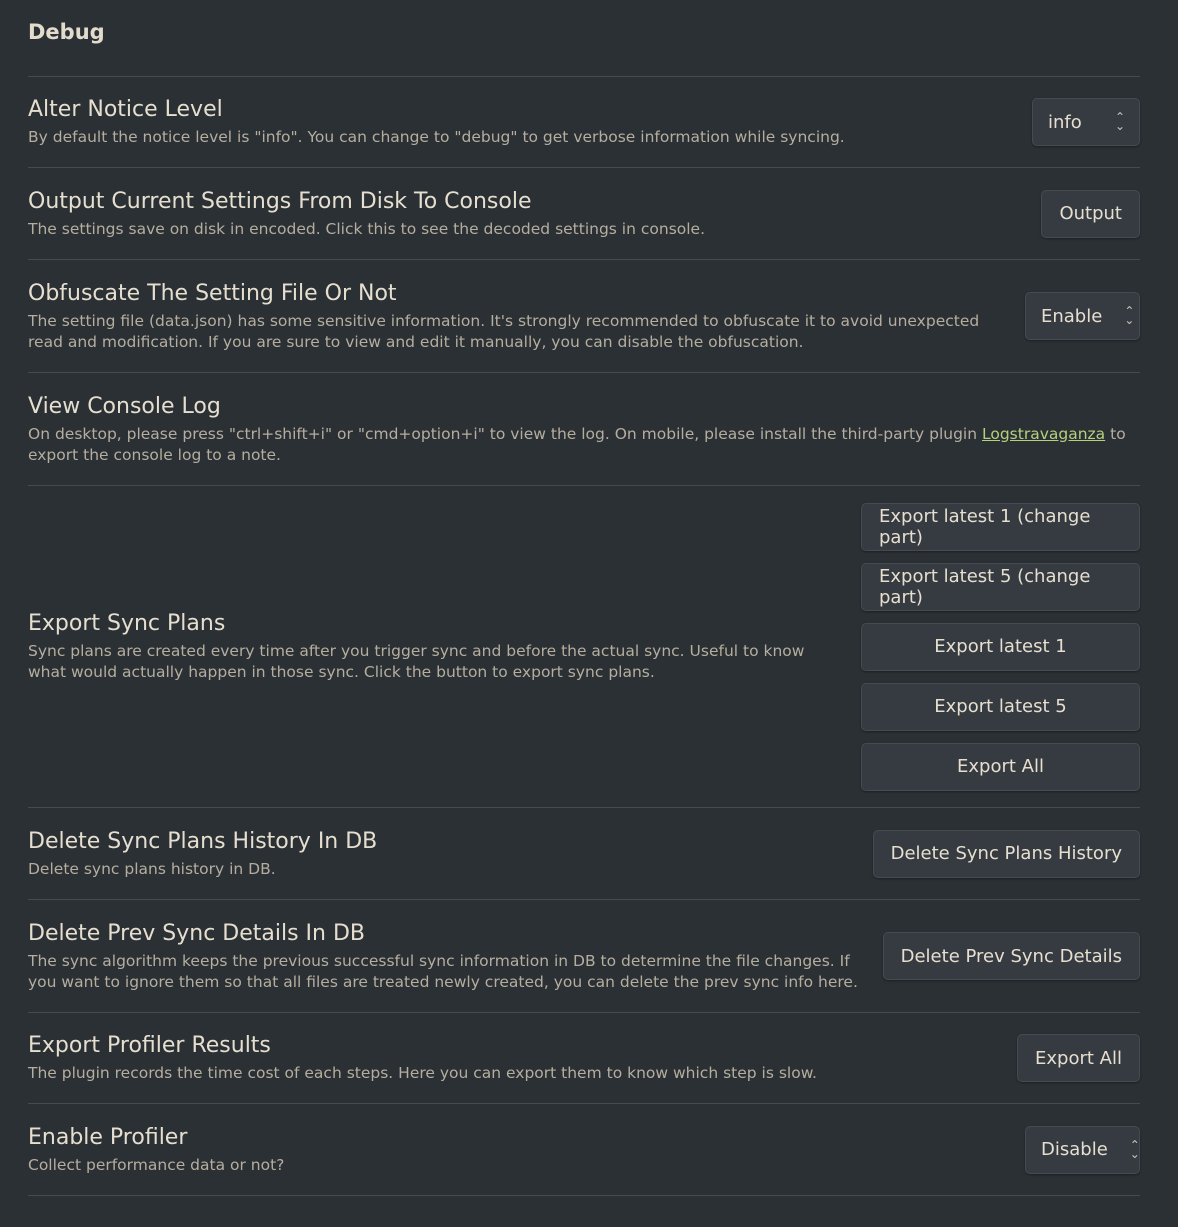 The height and width of the screenshot is (1227, 1178). Describe the element at coordinates (1090, 213) in the screenshot. I see `output-button: Output` at that location.